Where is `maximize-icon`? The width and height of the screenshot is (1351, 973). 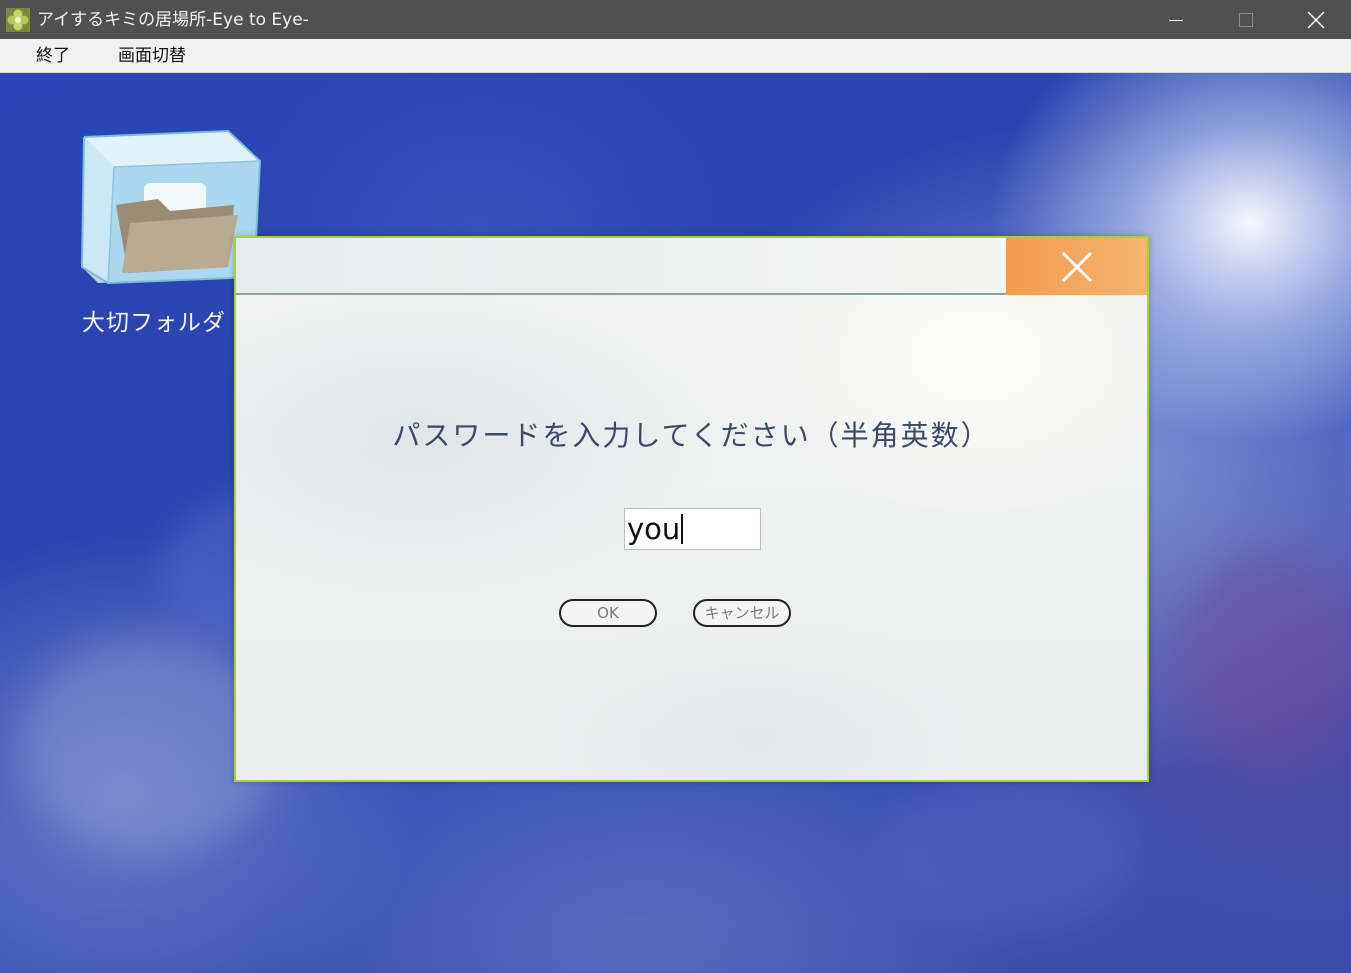
maximize-icon is located at coordinates (1246, 19).